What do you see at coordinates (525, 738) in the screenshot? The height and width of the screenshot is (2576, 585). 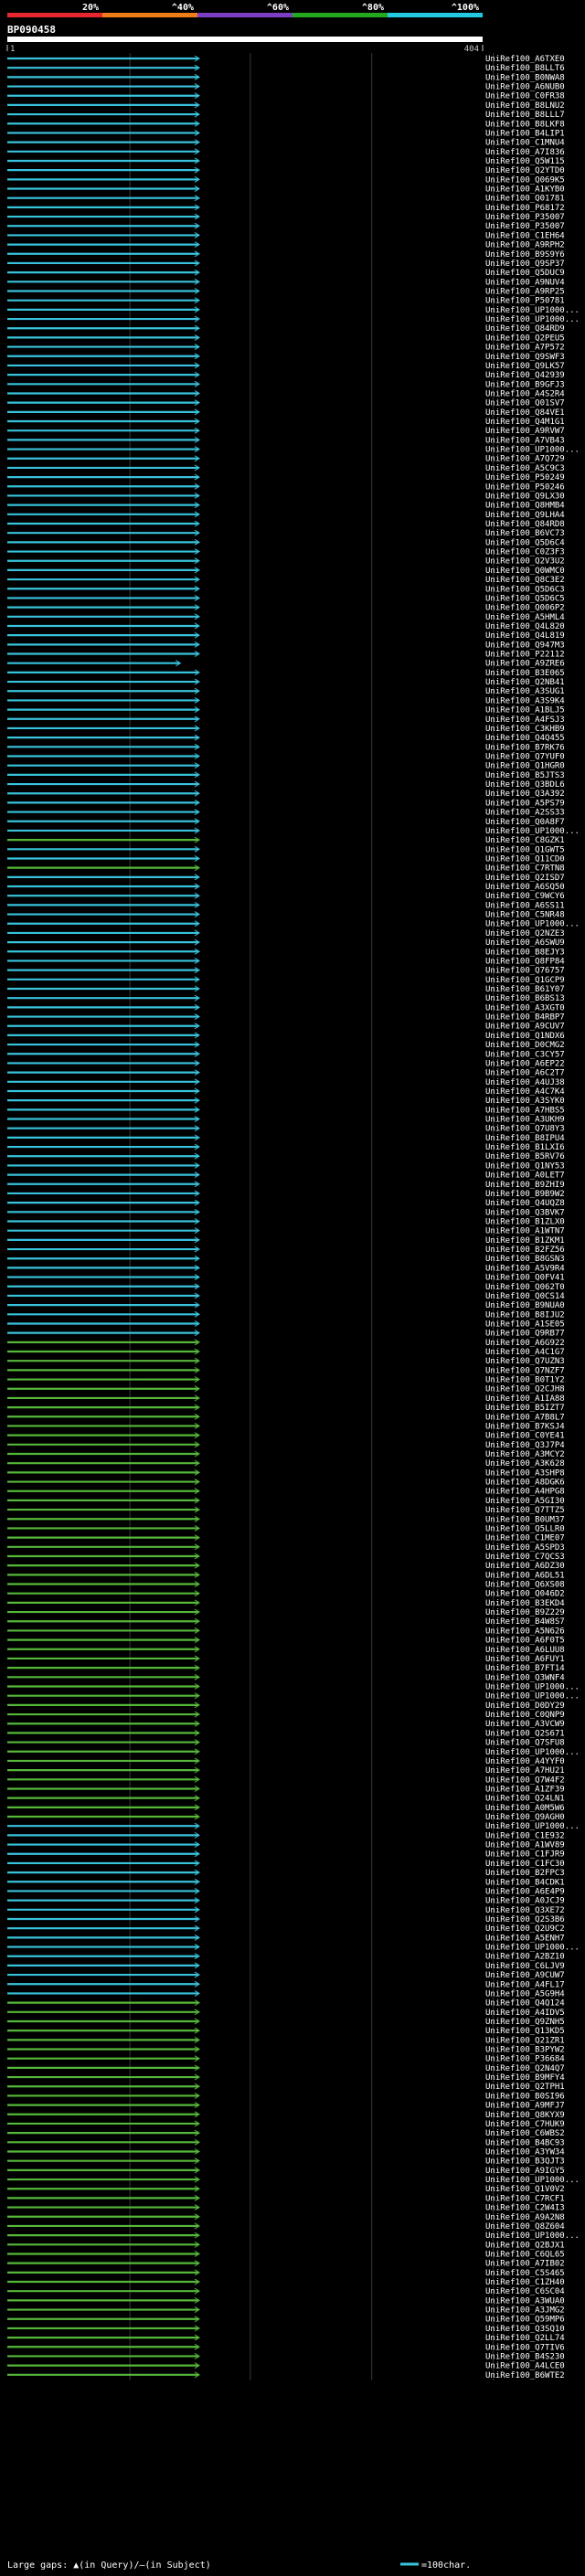 I see `hit-label: UniRef100_Q4Q455` at bounding box center [525, 738].